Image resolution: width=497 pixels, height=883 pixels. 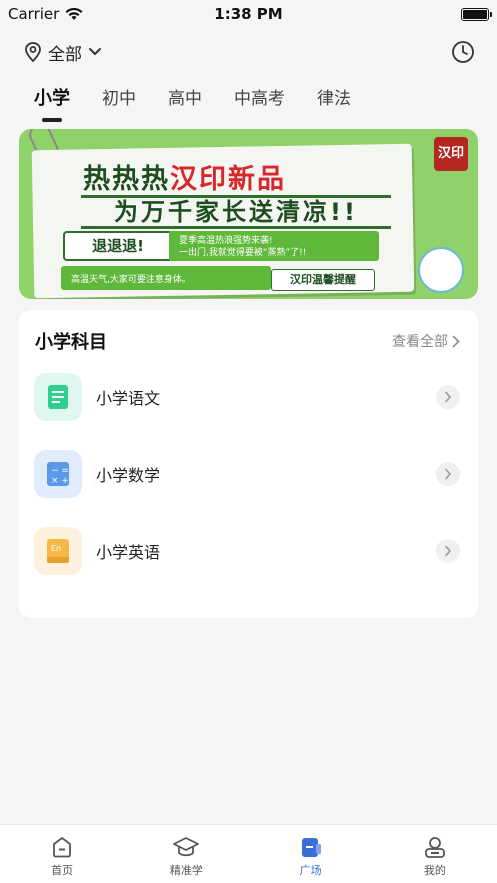 What do you see at coordinates (274, 246) in the screenshot?
I see `banner-note: 夏季高温热浪强势来袭! 一出门,我就觉得要被“蒸熟”了!!` at bounding box center [274, 246].